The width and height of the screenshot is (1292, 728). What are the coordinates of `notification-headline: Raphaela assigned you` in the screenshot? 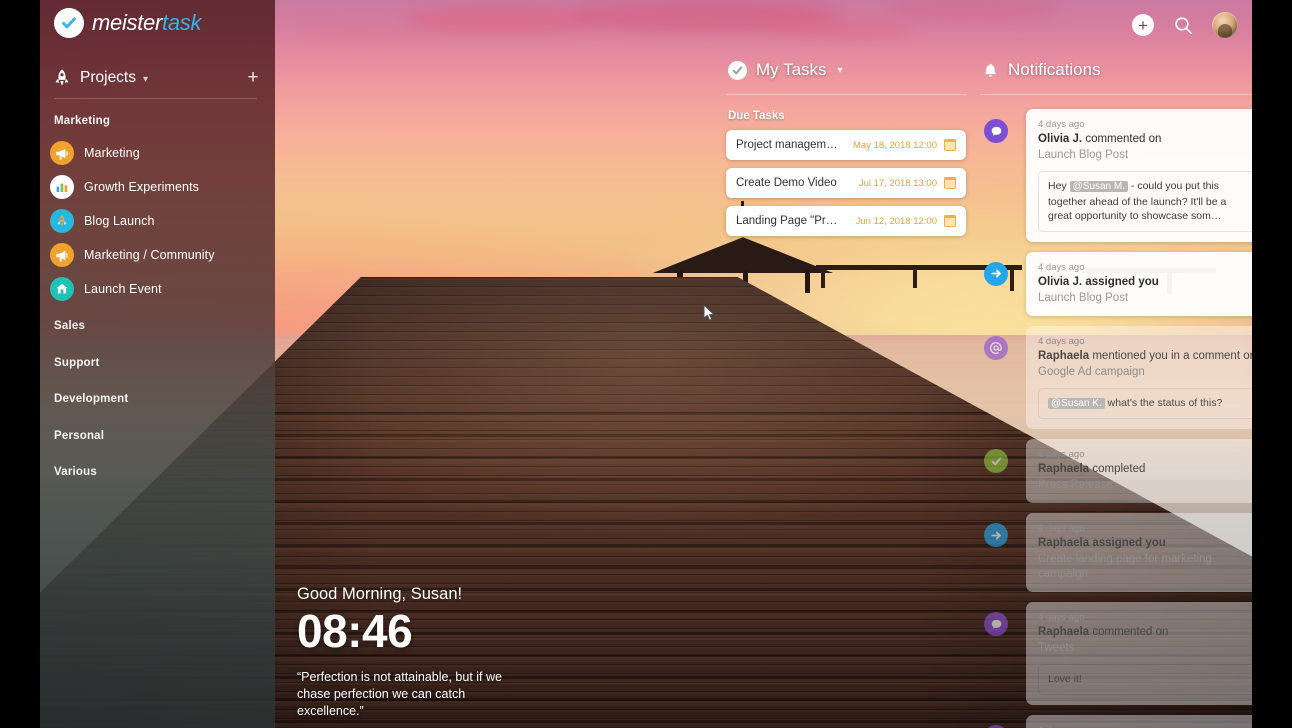 It's located at (1145, 543).